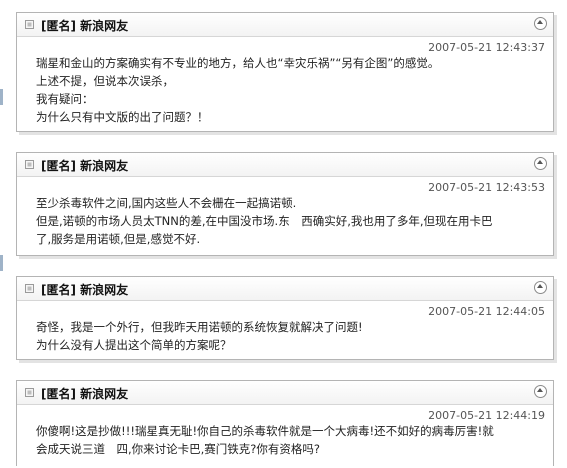 The image size is (567, 468). I want to click on comment-text-line: 我有疑问：, so click(65, 99).